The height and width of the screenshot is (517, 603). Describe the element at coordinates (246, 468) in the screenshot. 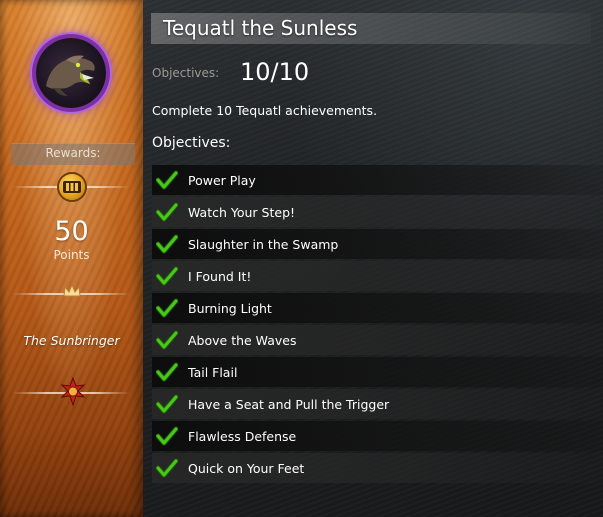

I see `objective-label: Quick on Your Feet` at that location.